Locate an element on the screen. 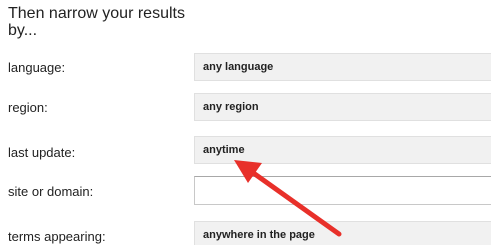  site-or-domain-label: site or domain: is located at coordinates (51, 191).